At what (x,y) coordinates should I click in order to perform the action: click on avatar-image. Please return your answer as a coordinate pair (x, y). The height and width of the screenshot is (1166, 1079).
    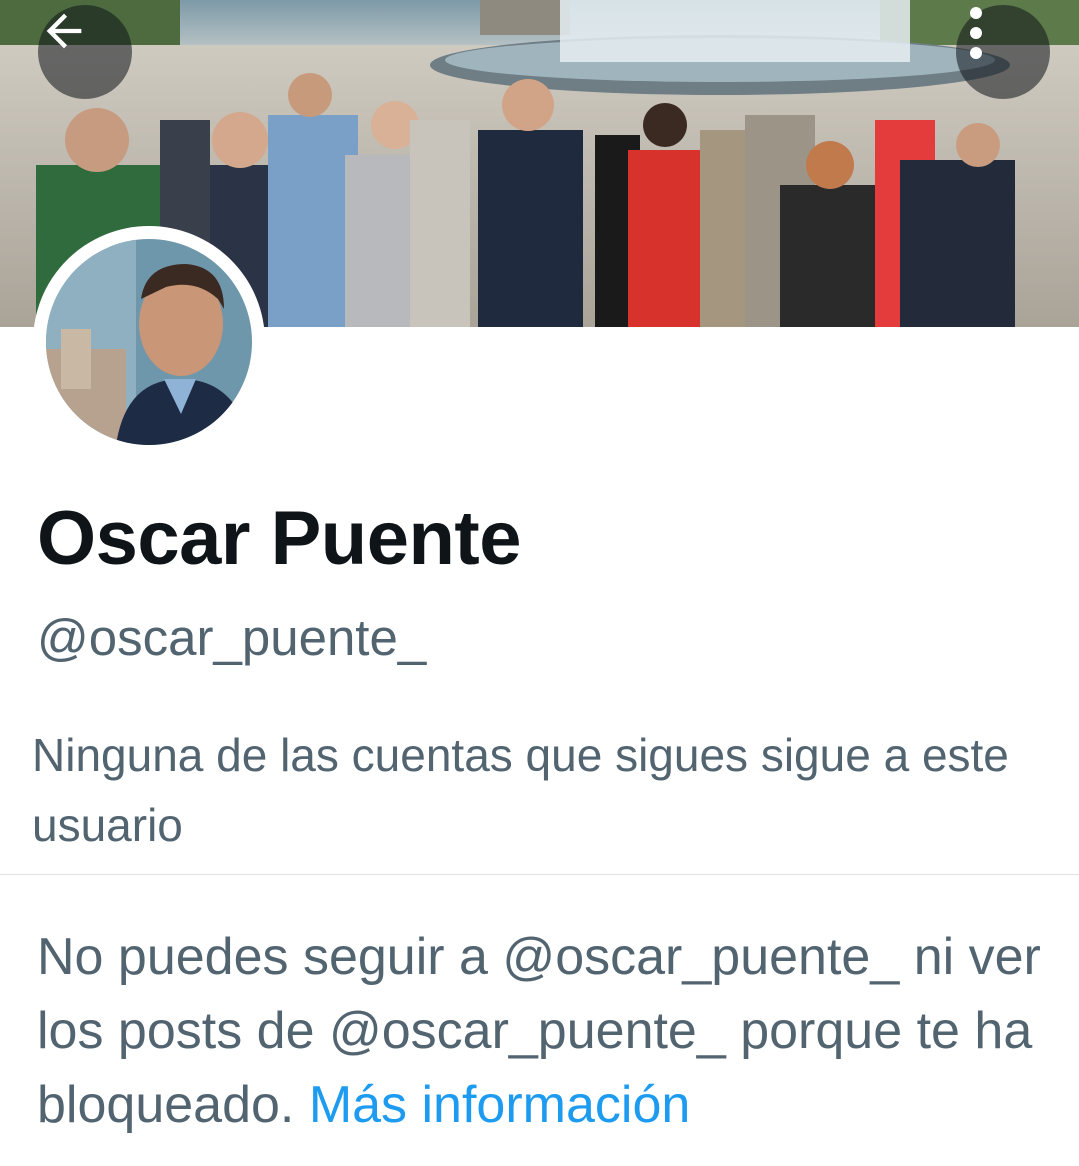
    Looking at the image, I should click on (149, 342).